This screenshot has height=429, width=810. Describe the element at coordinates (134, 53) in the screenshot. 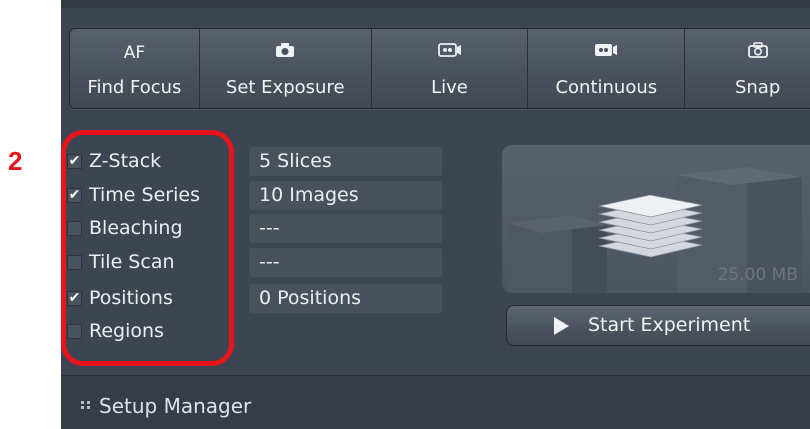

I see `af-label: AF` at that location.